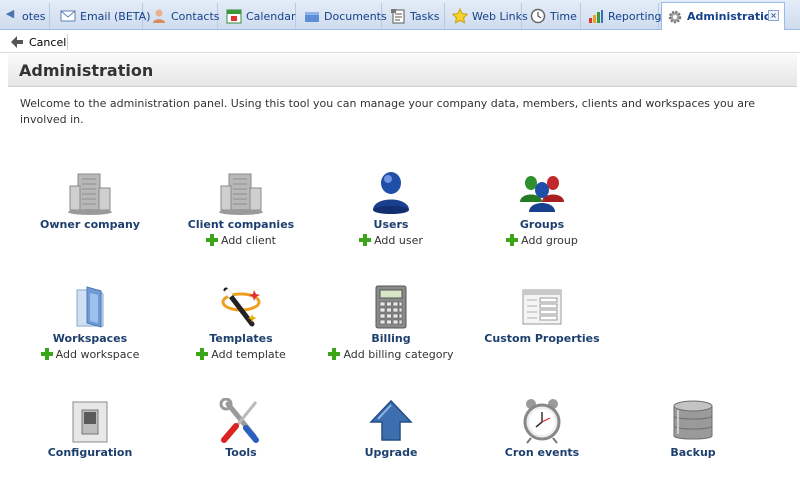 The height and width of the screenshot is (479, 800). What do you see at coordinates (635, 16) in the screenshot?
I see `tab-label: Reporting` at bounding box center [635, 16].